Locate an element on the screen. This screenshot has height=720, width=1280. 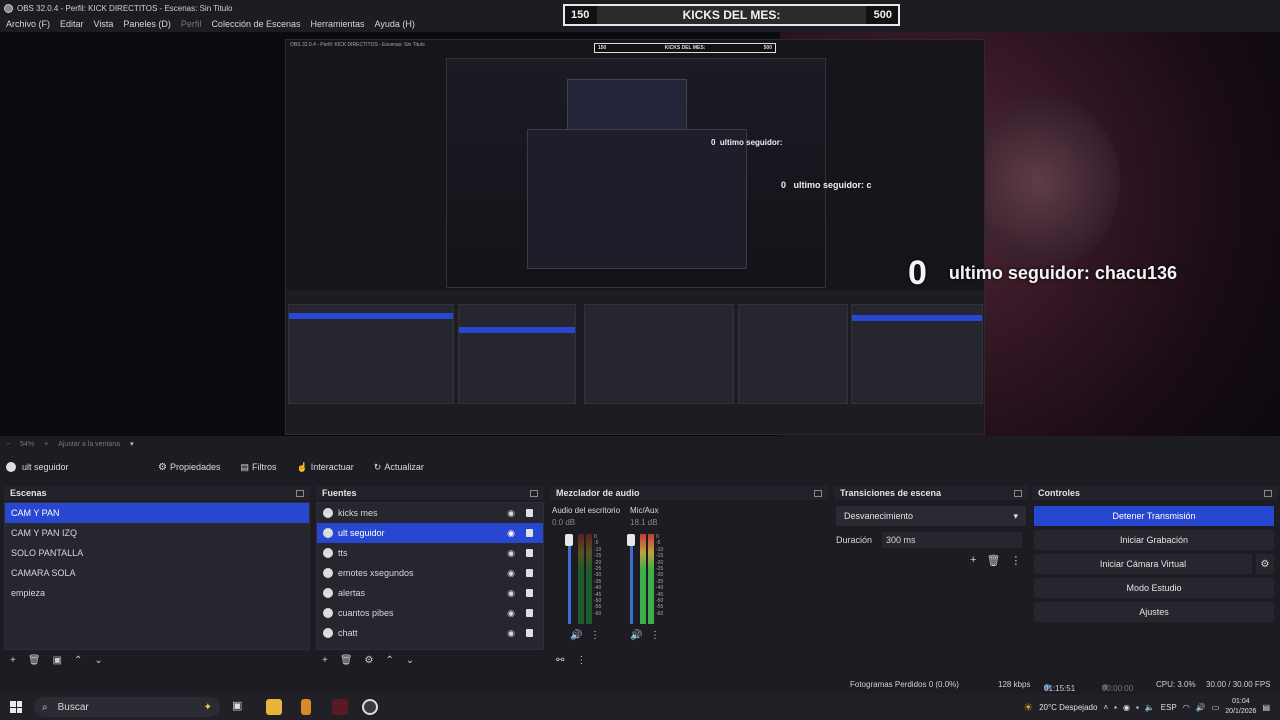
source-item: kicks mes ◉ is located at coordinates (430, 513).